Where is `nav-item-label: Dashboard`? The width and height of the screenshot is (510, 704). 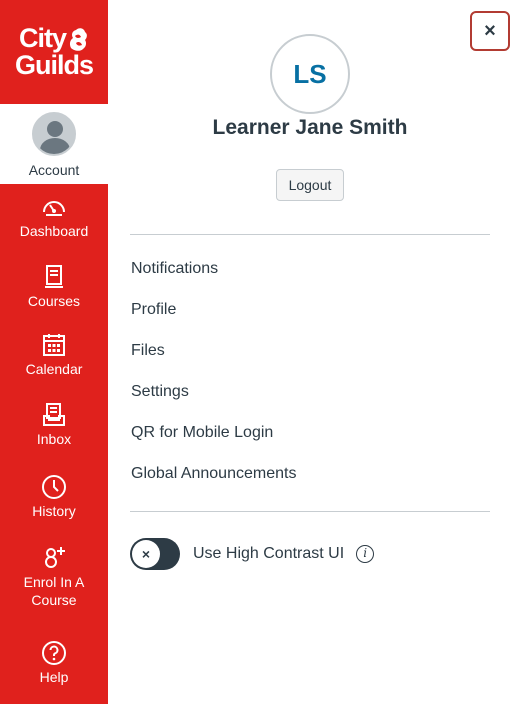 nav-item-label: Dashboard is located at coordinates (54, 231).